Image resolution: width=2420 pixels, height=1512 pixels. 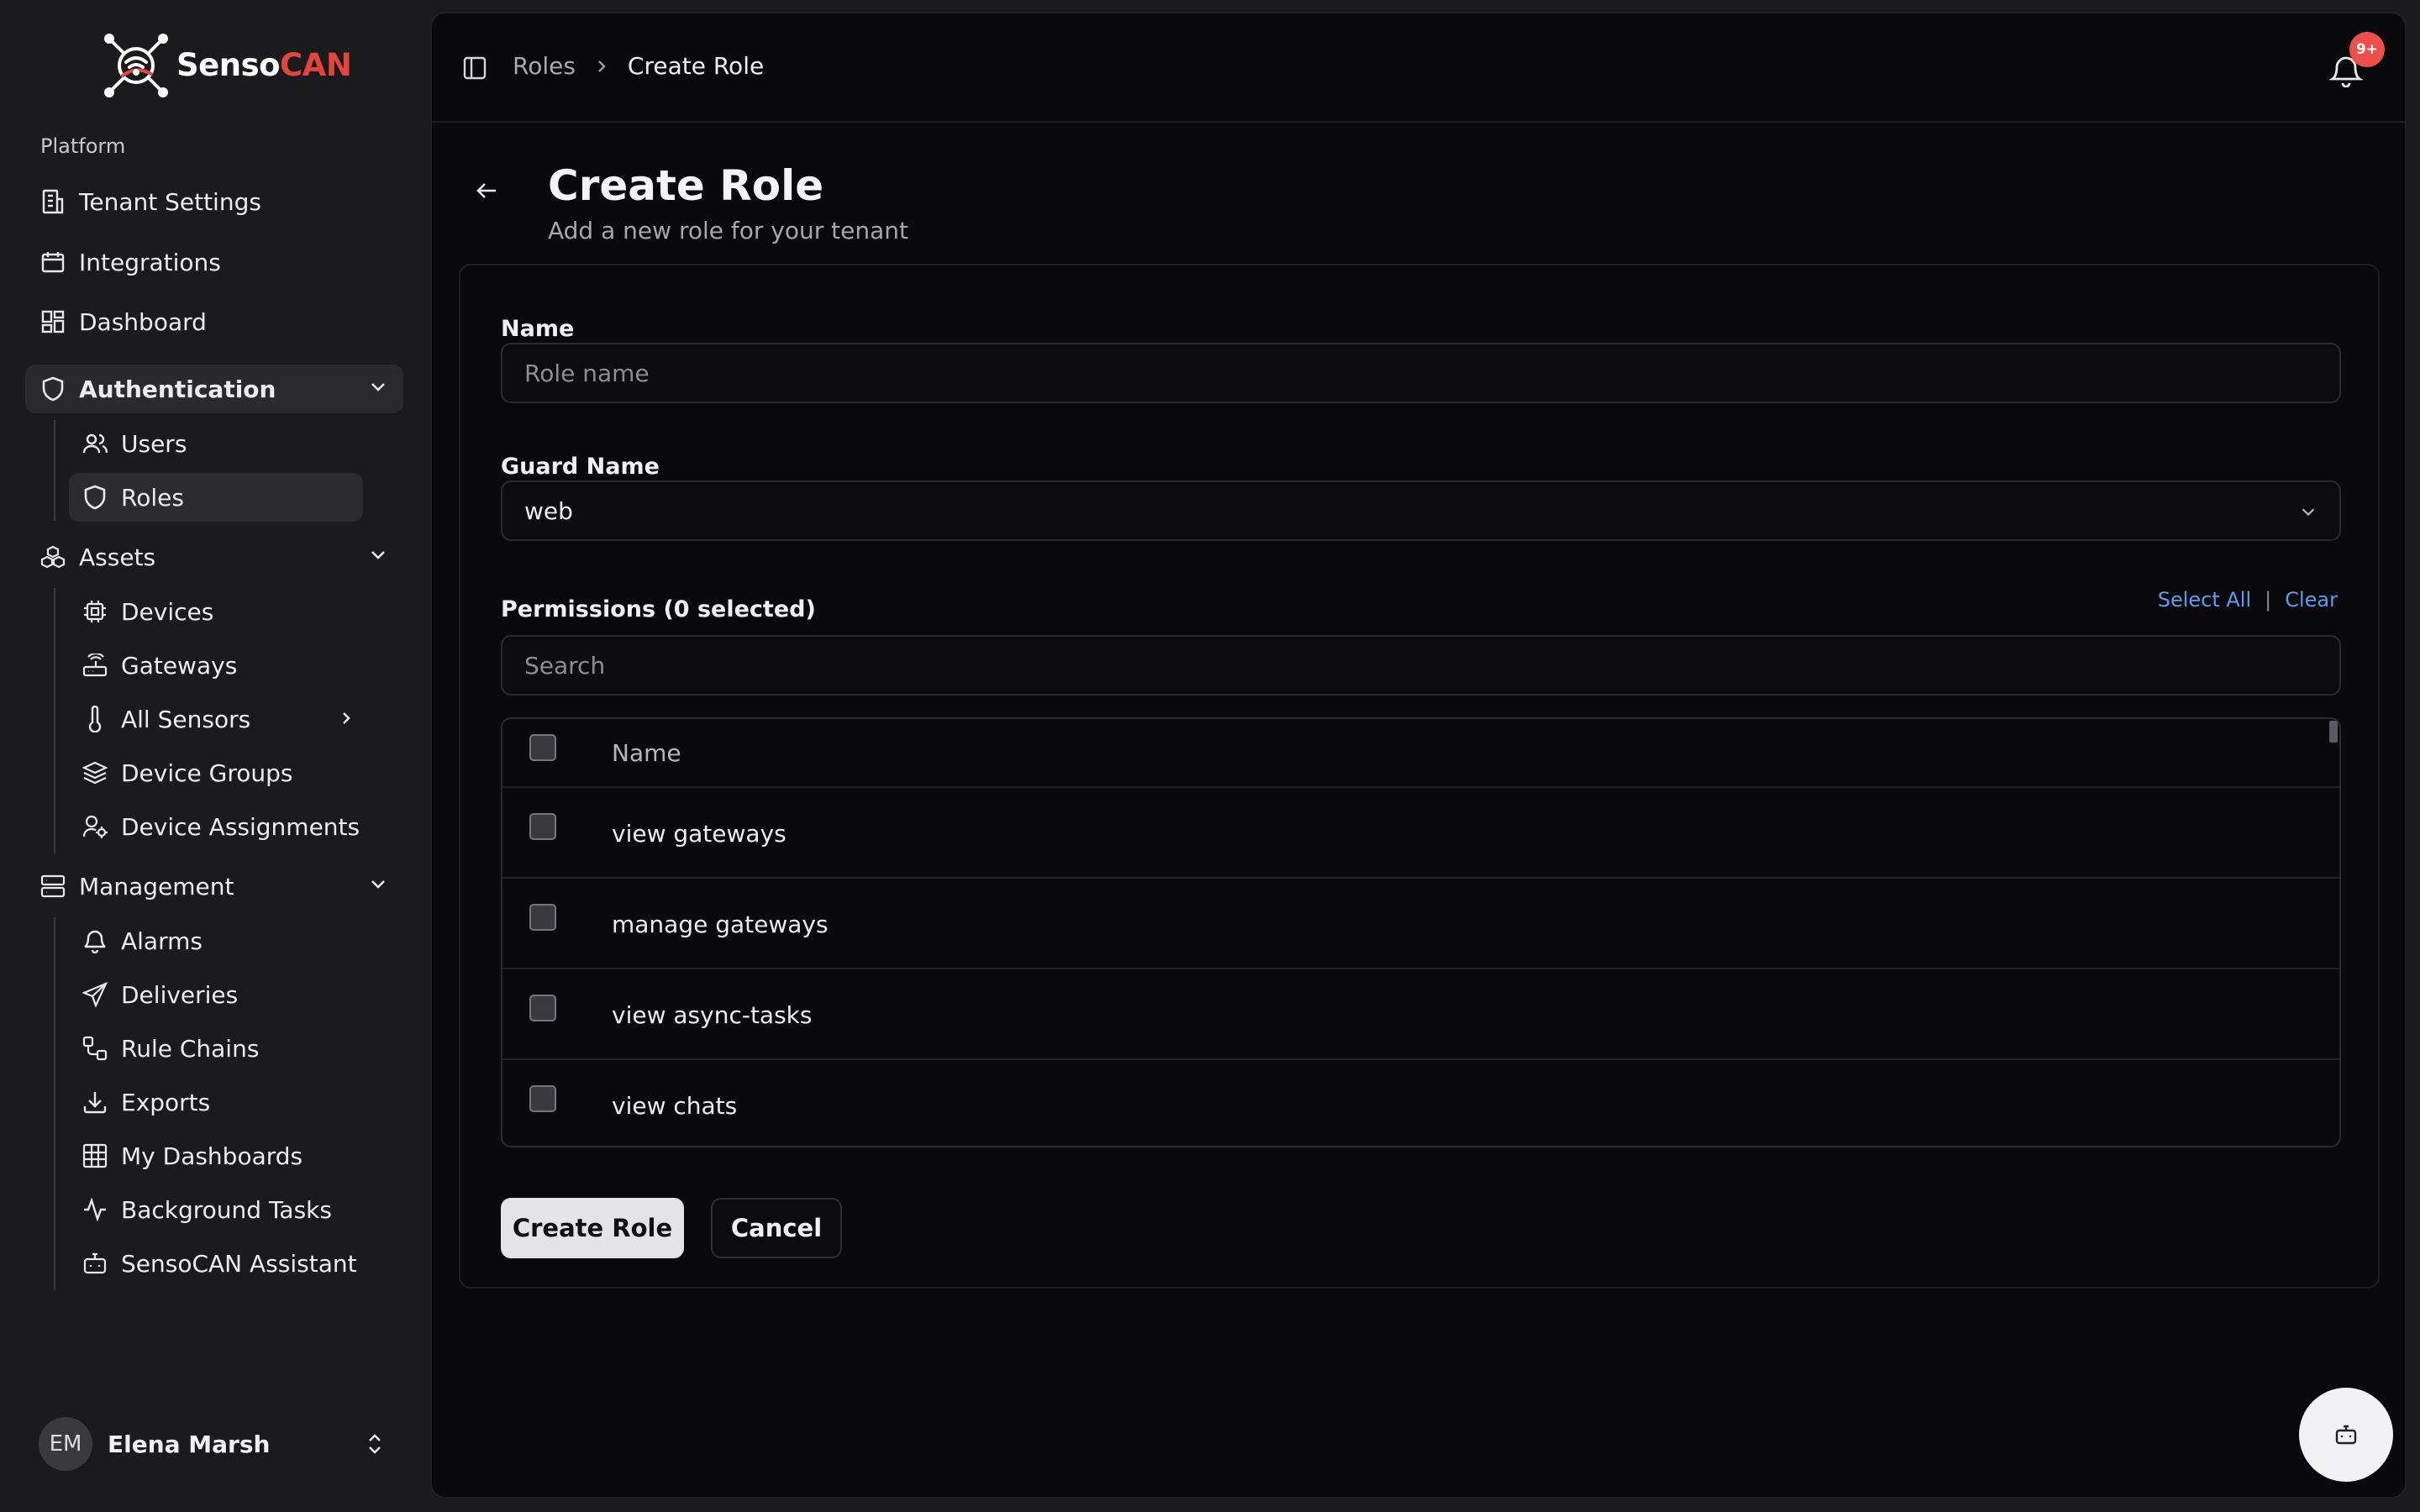 I want to click on sidebar-item-device-assignments: Device Assignments, so click(x=216, y=826).